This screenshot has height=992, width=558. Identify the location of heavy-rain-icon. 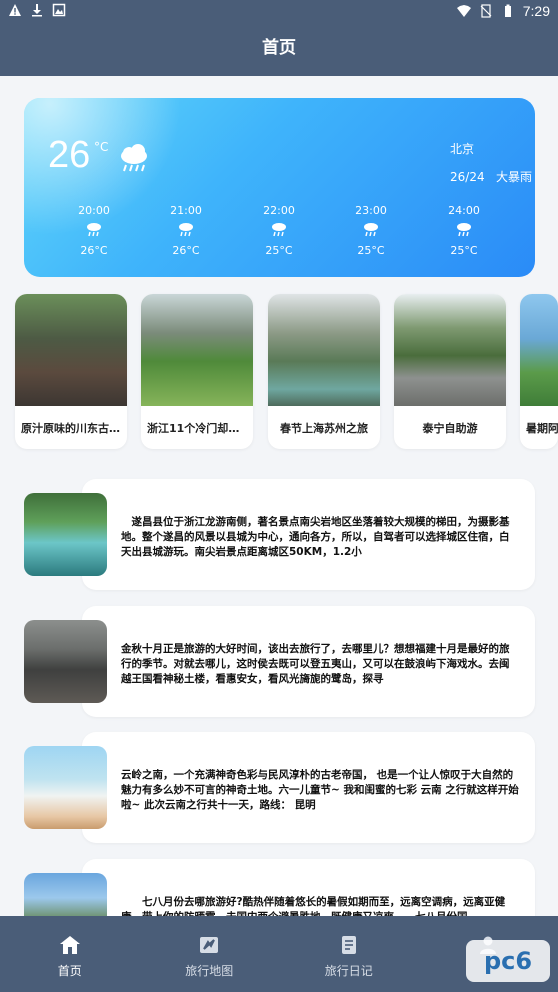
(134, 158).